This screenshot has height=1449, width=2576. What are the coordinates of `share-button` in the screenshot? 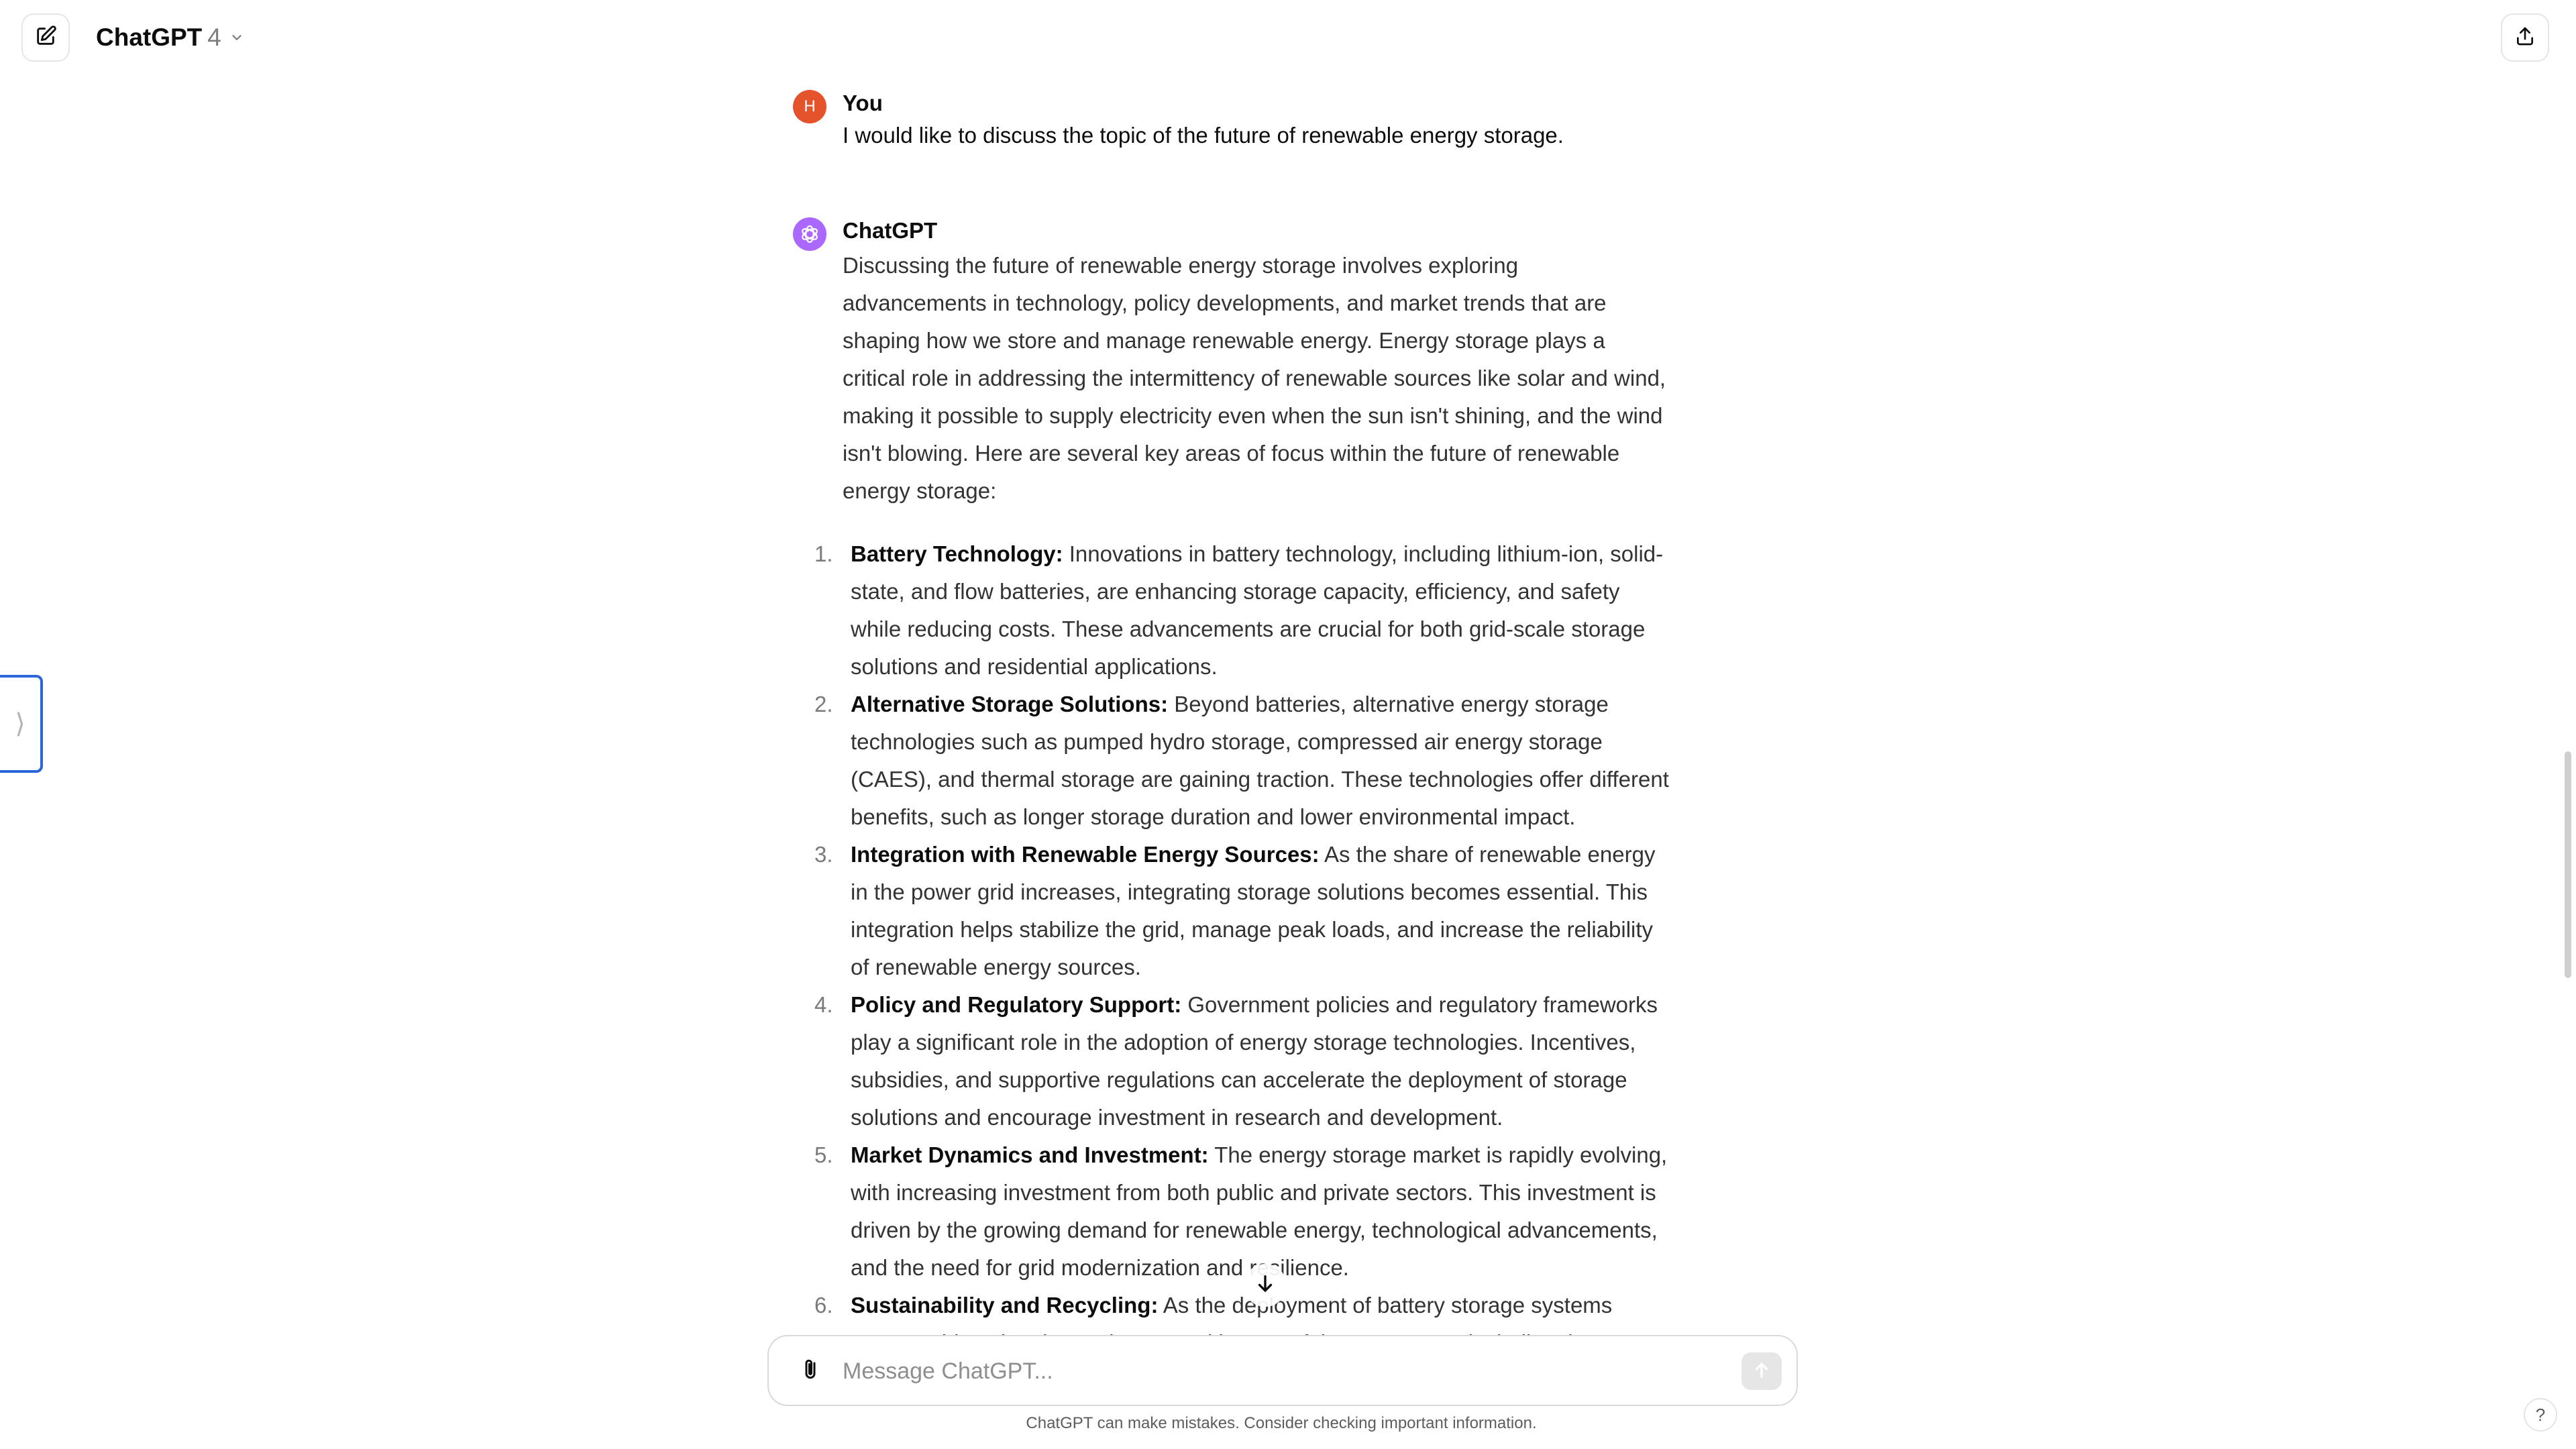 It's located at (2525, 37).